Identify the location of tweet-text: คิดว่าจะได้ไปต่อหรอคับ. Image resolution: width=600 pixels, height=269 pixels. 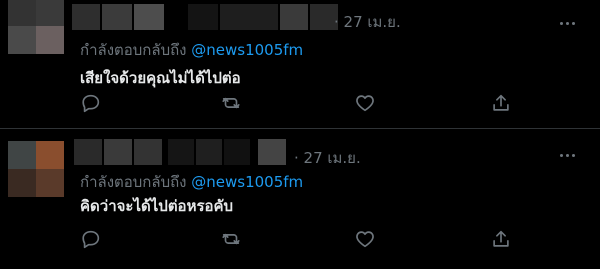
(157, 206).